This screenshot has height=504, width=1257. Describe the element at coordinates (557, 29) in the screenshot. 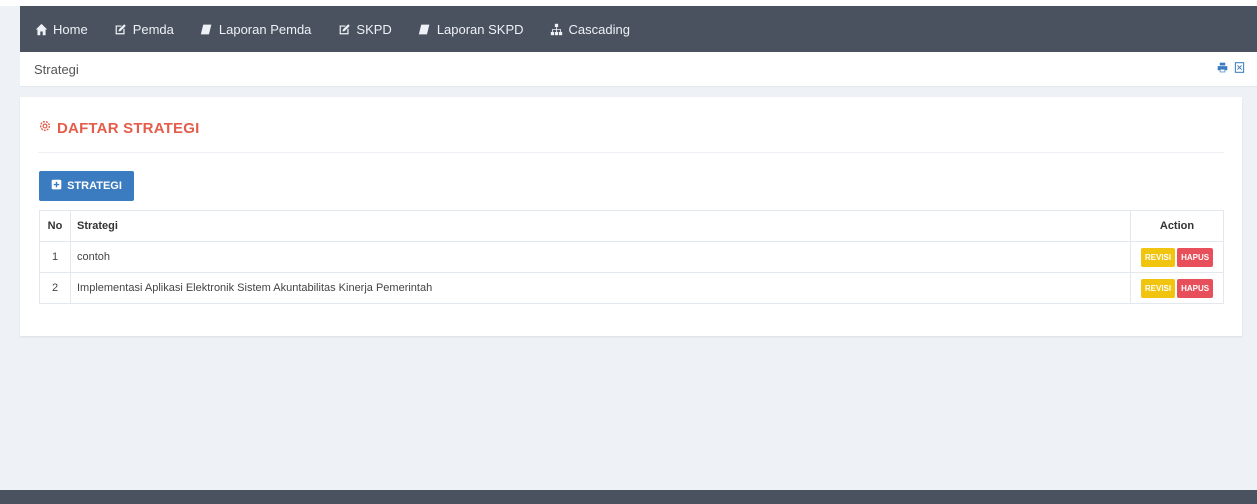

I see `sitemap-icon` at that location.